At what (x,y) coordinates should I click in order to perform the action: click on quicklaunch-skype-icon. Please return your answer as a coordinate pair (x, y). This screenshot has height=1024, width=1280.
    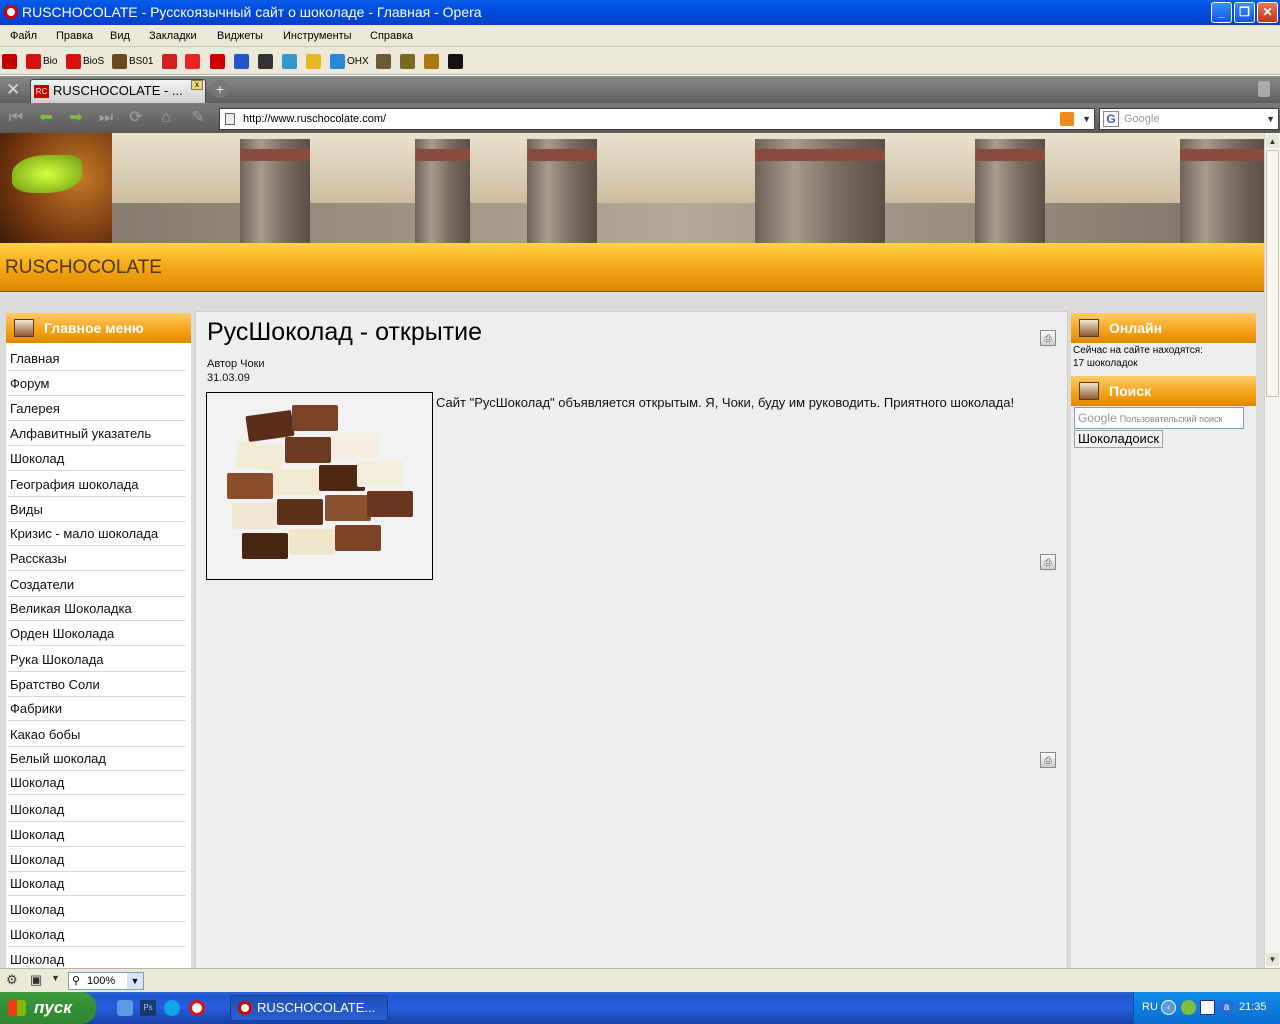
    Looking at the image, I should click on (172, 1008).